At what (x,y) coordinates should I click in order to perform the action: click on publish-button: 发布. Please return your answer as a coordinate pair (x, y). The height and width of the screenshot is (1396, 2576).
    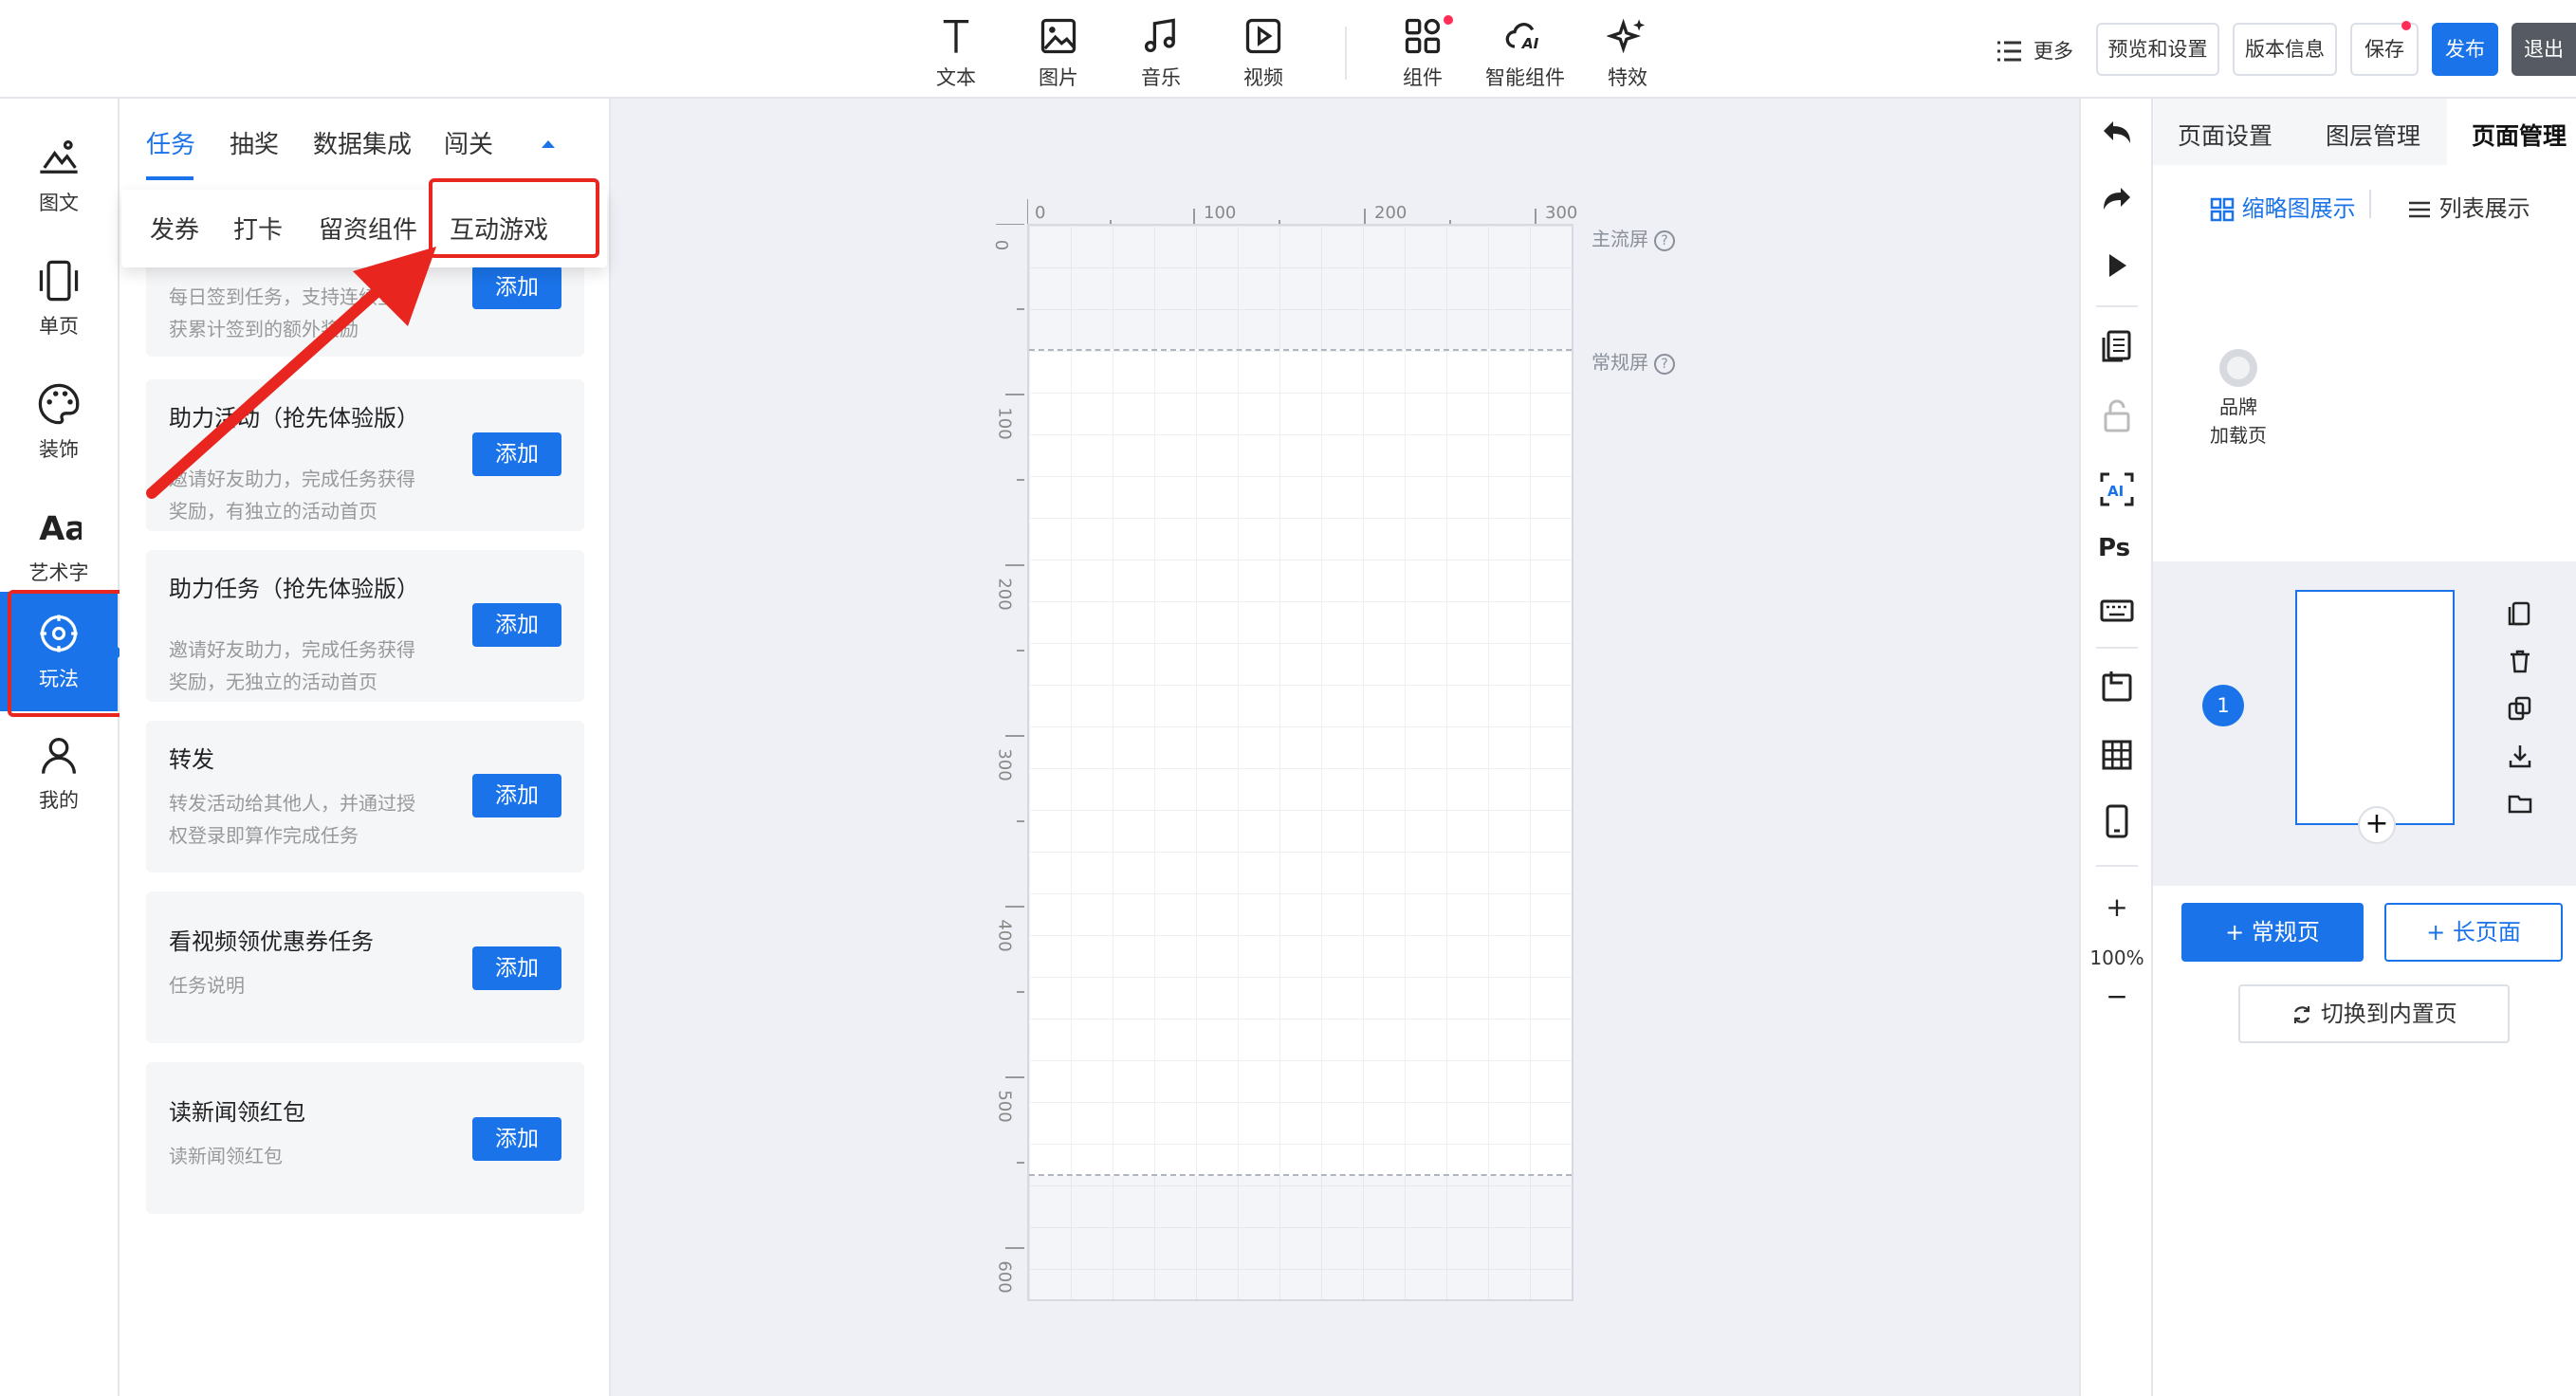
    Looking at the image, I should click on (2465, 49).